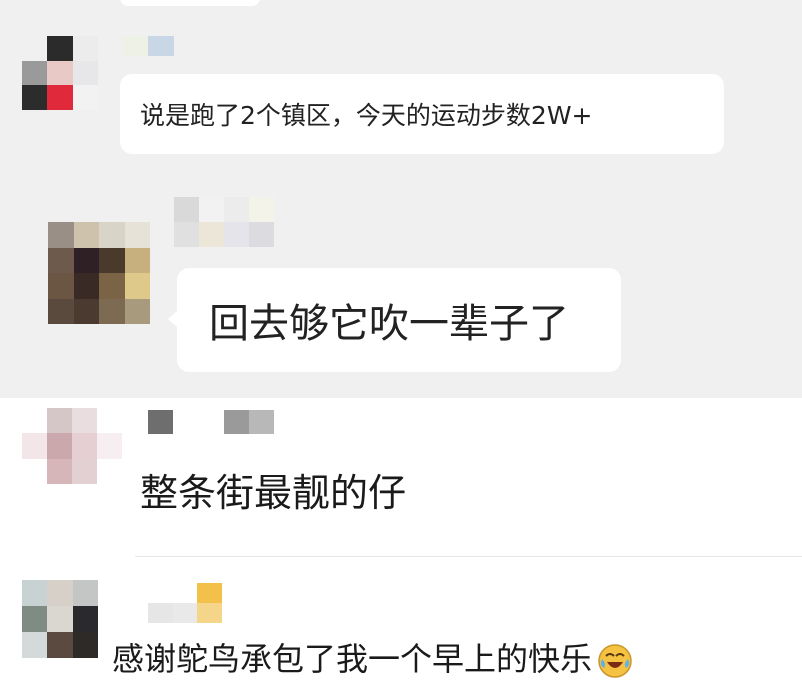  I want to click on comment-text: 感谢鸵鸟承包了我一个早上的快乐, so click(352, 659).